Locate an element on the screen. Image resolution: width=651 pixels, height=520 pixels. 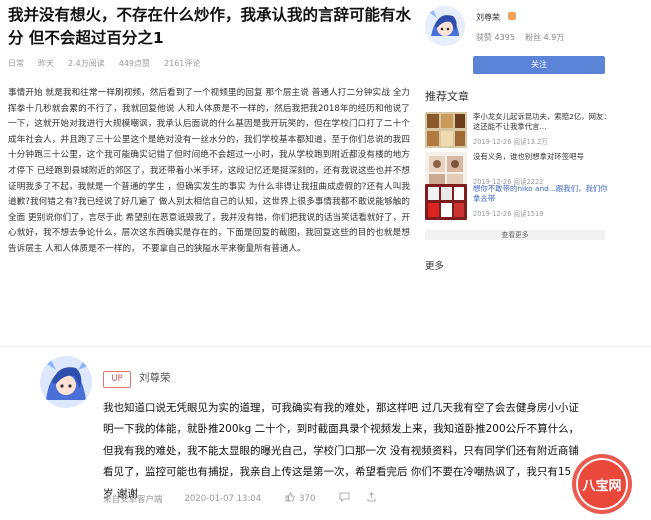
likes-label: 获赞 is located at coordinates (484, 37).